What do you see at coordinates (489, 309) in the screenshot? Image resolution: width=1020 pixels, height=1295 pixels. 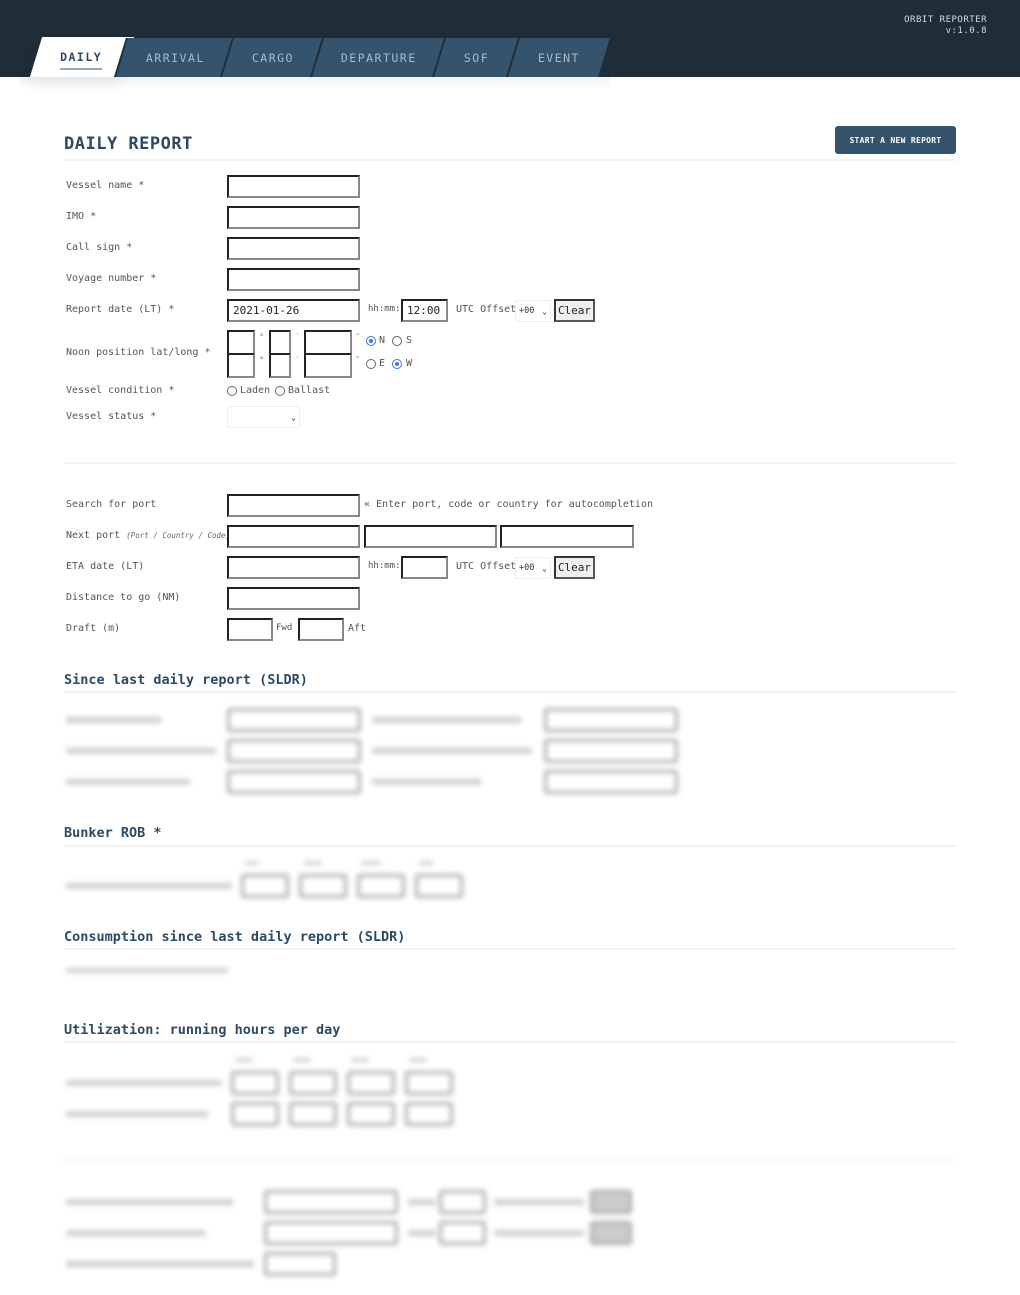 I see `report-utc-label: UTC Offset:` at bounding box center [489, 309].